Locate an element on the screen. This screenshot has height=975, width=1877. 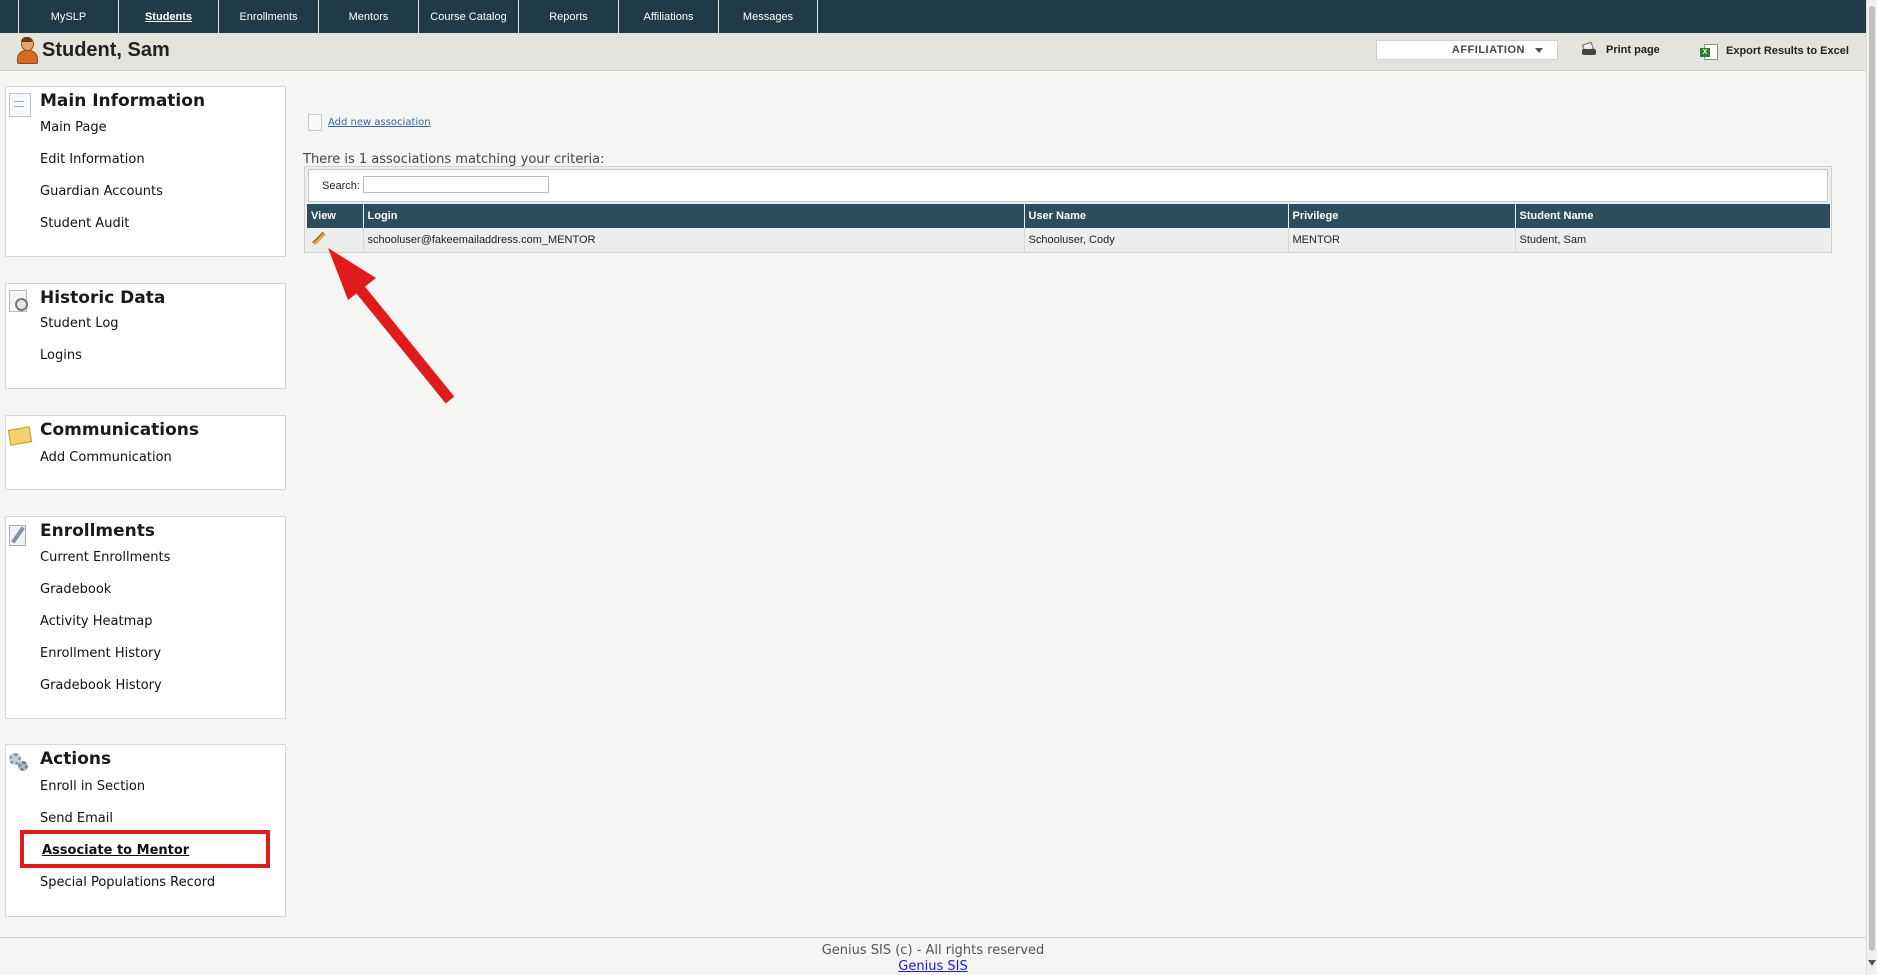
printer-icon is located at coordinates (1589, 49).